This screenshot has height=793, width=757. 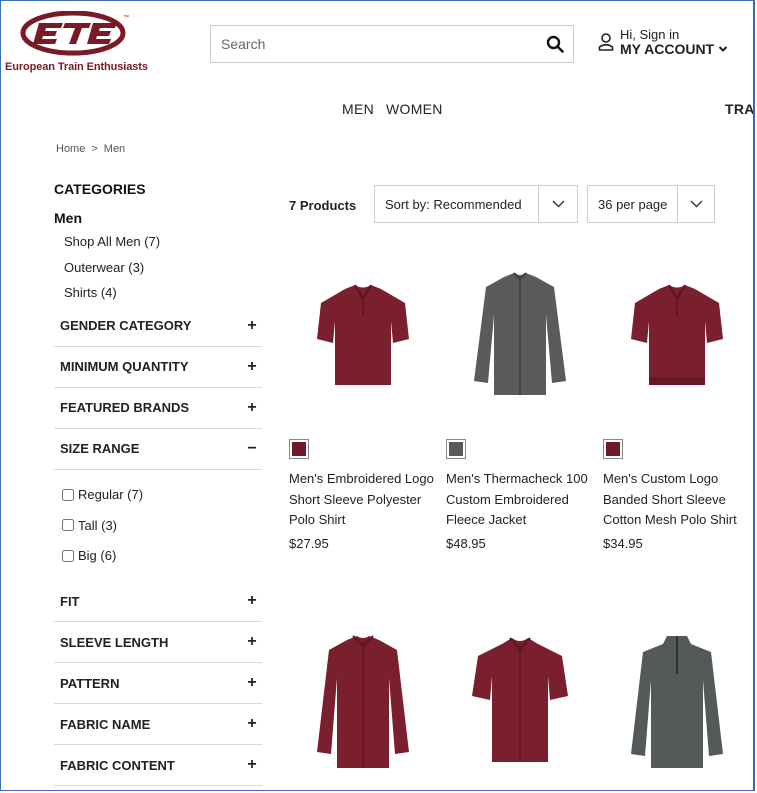 What do you see at coordinates (158, 683) in the screenshot?
I see `facet-pattern: PATTERN +` at bounding box center [158, 683].